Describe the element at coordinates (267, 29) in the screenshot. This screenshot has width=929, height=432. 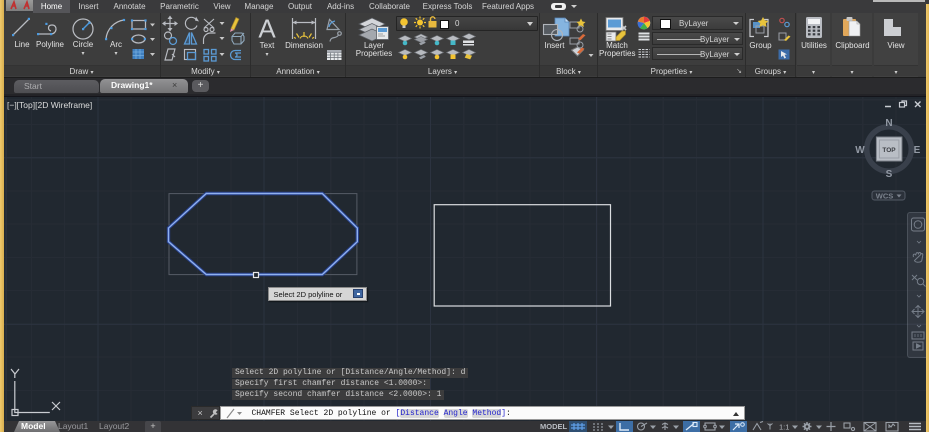
I see `svg-text: A` at that location.